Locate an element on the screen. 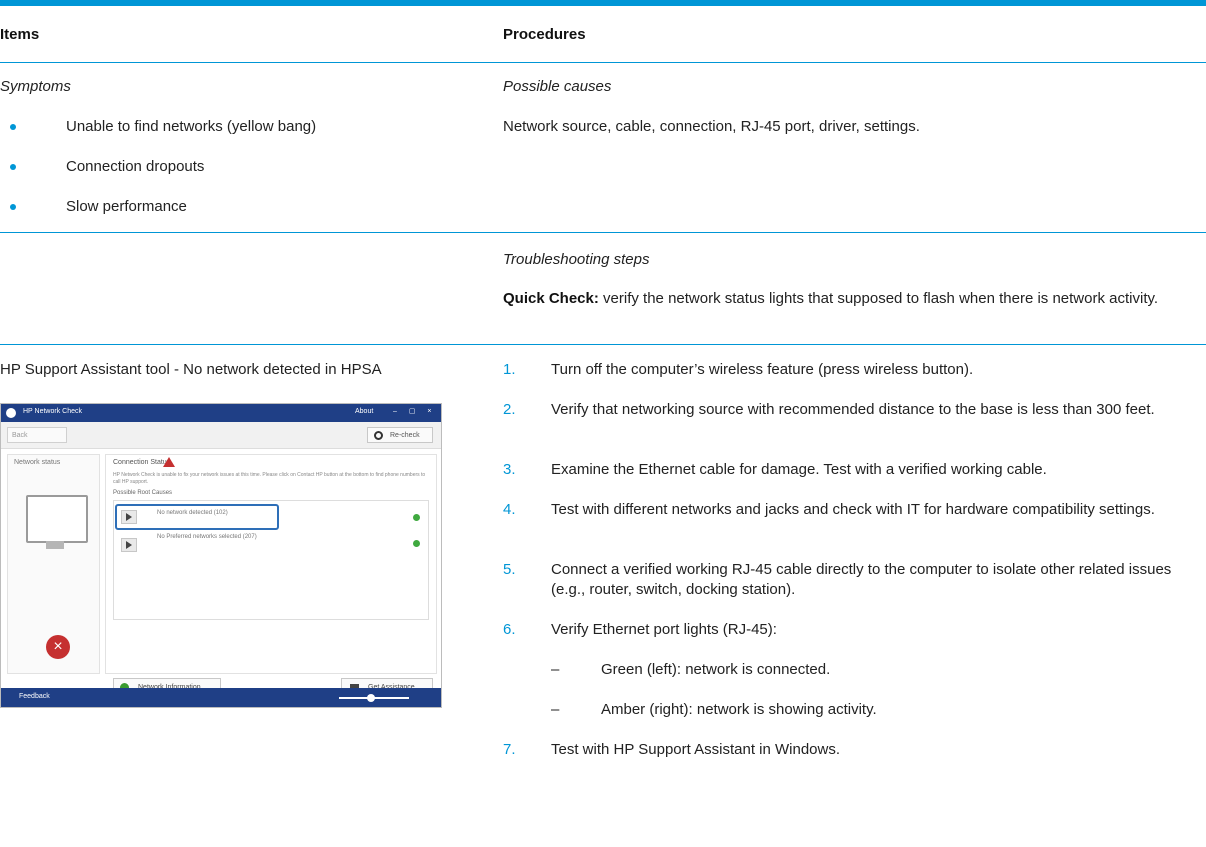  step-number: 4. is located at coordinates (509, 509).